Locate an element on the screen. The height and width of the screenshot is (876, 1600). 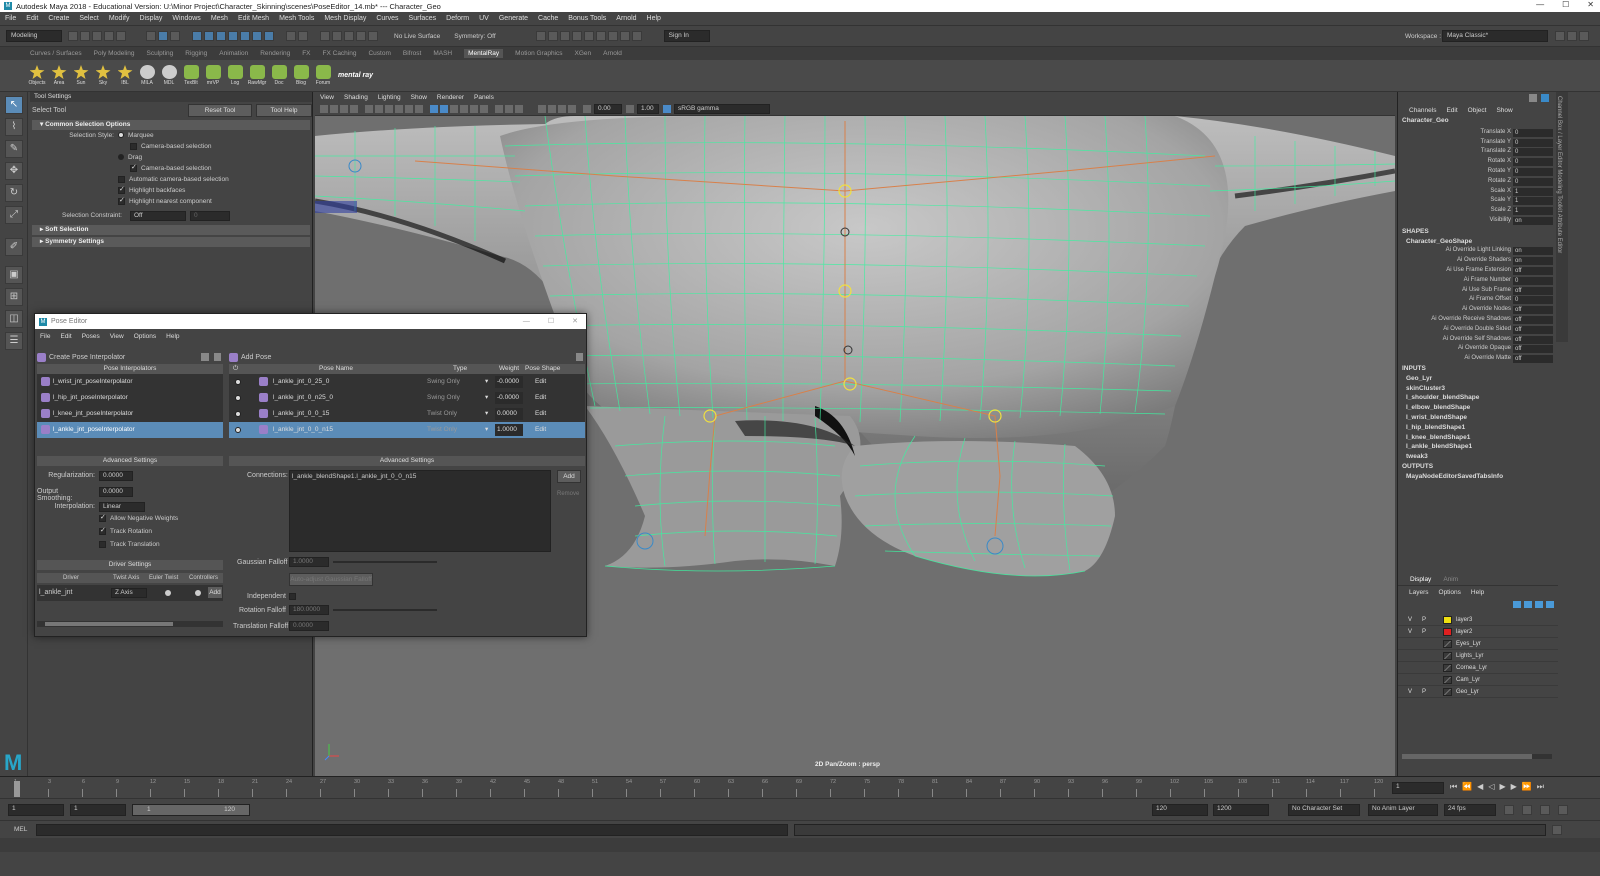
gaussian-falloff-field: 1.0000 is located at coordinates (309, 562).